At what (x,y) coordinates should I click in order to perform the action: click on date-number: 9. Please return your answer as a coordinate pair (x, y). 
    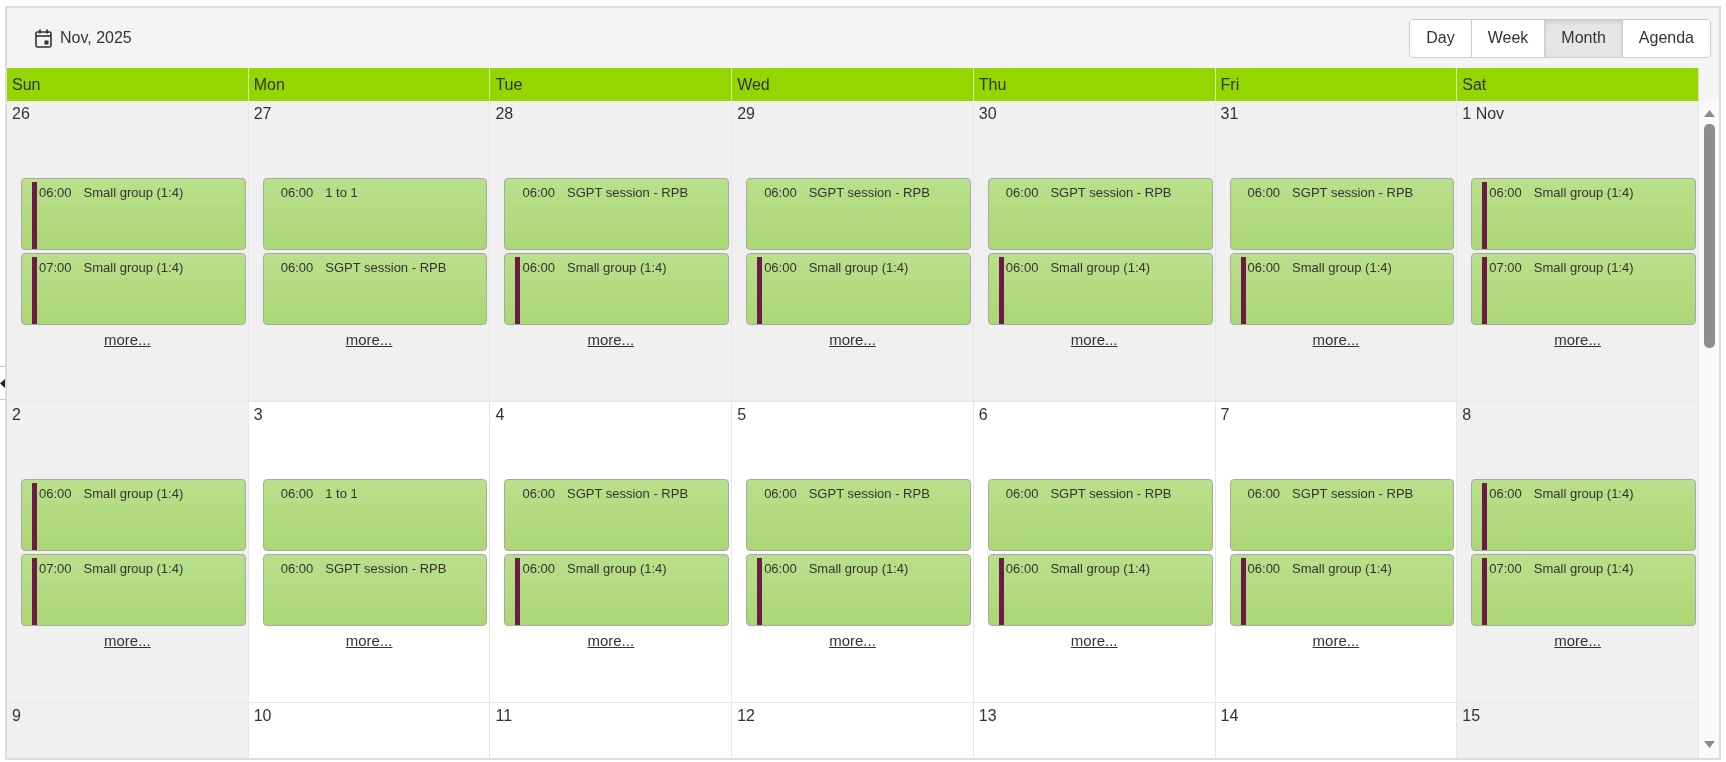
    Looking at the image, I should click on (16, 716).